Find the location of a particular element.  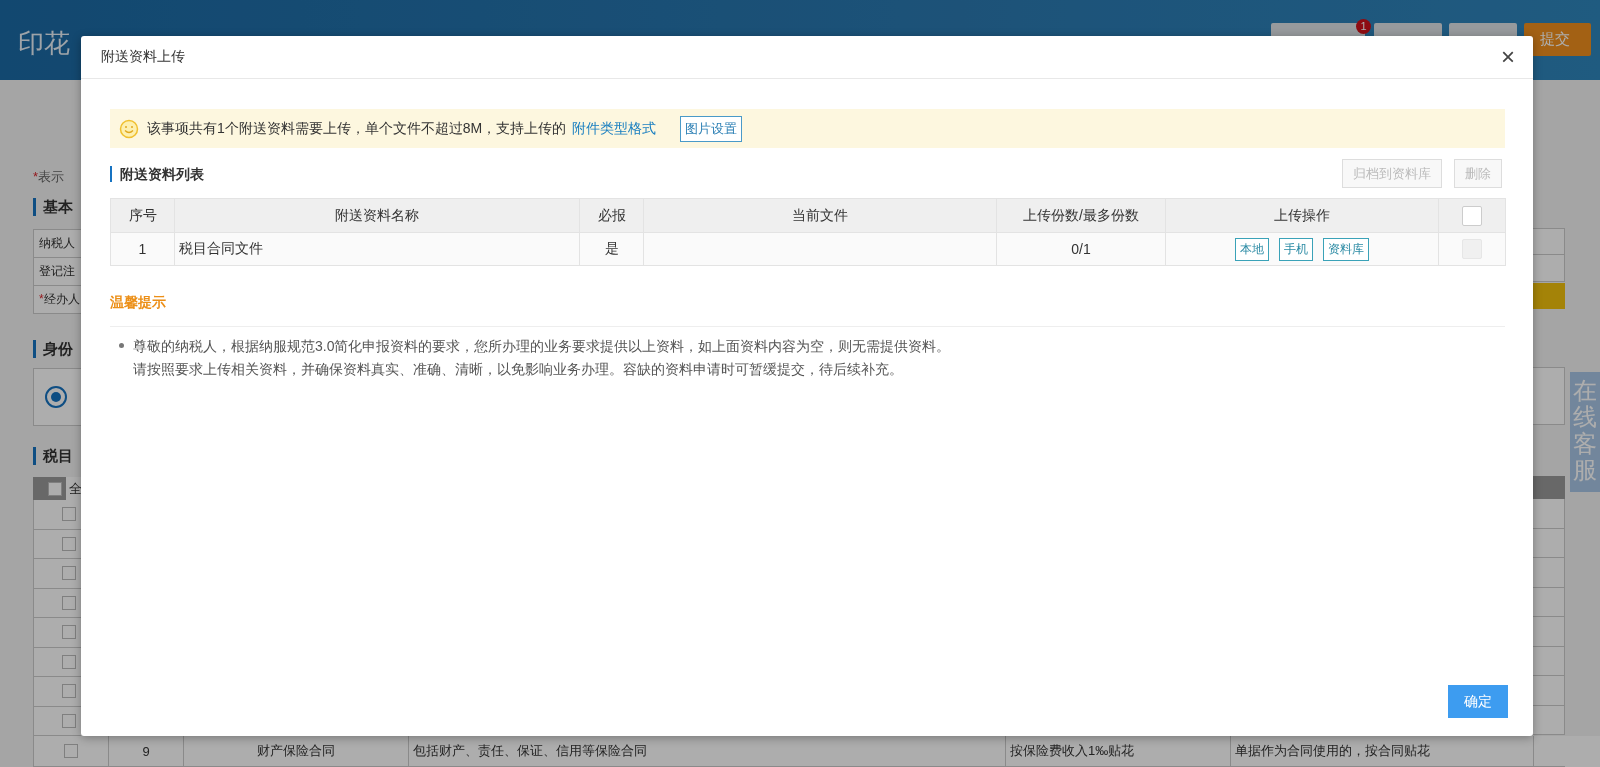

close-button: × is located at coordinates (1508, 57).